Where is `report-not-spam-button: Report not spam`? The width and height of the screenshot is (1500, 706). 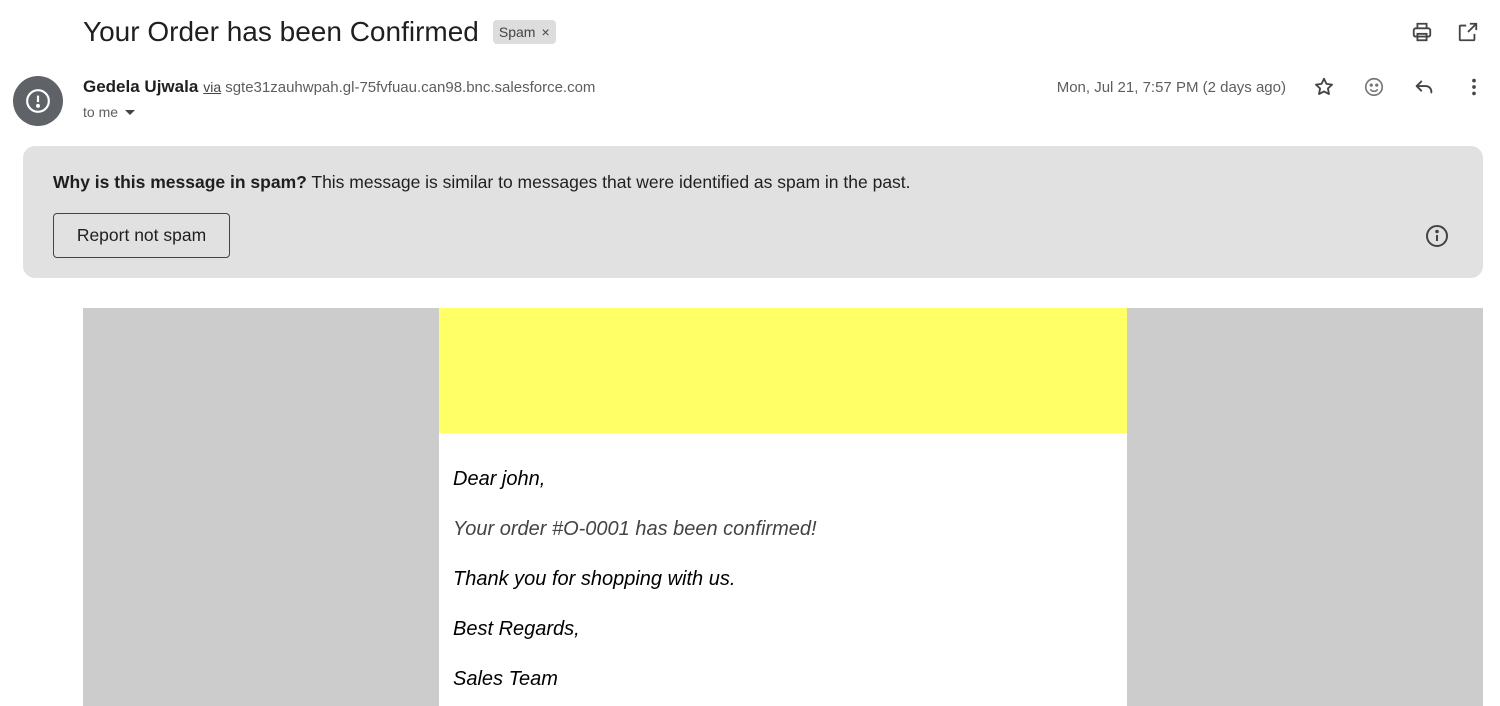
report-not-spam-button: Report not spam is located at coordinates (141, 235).